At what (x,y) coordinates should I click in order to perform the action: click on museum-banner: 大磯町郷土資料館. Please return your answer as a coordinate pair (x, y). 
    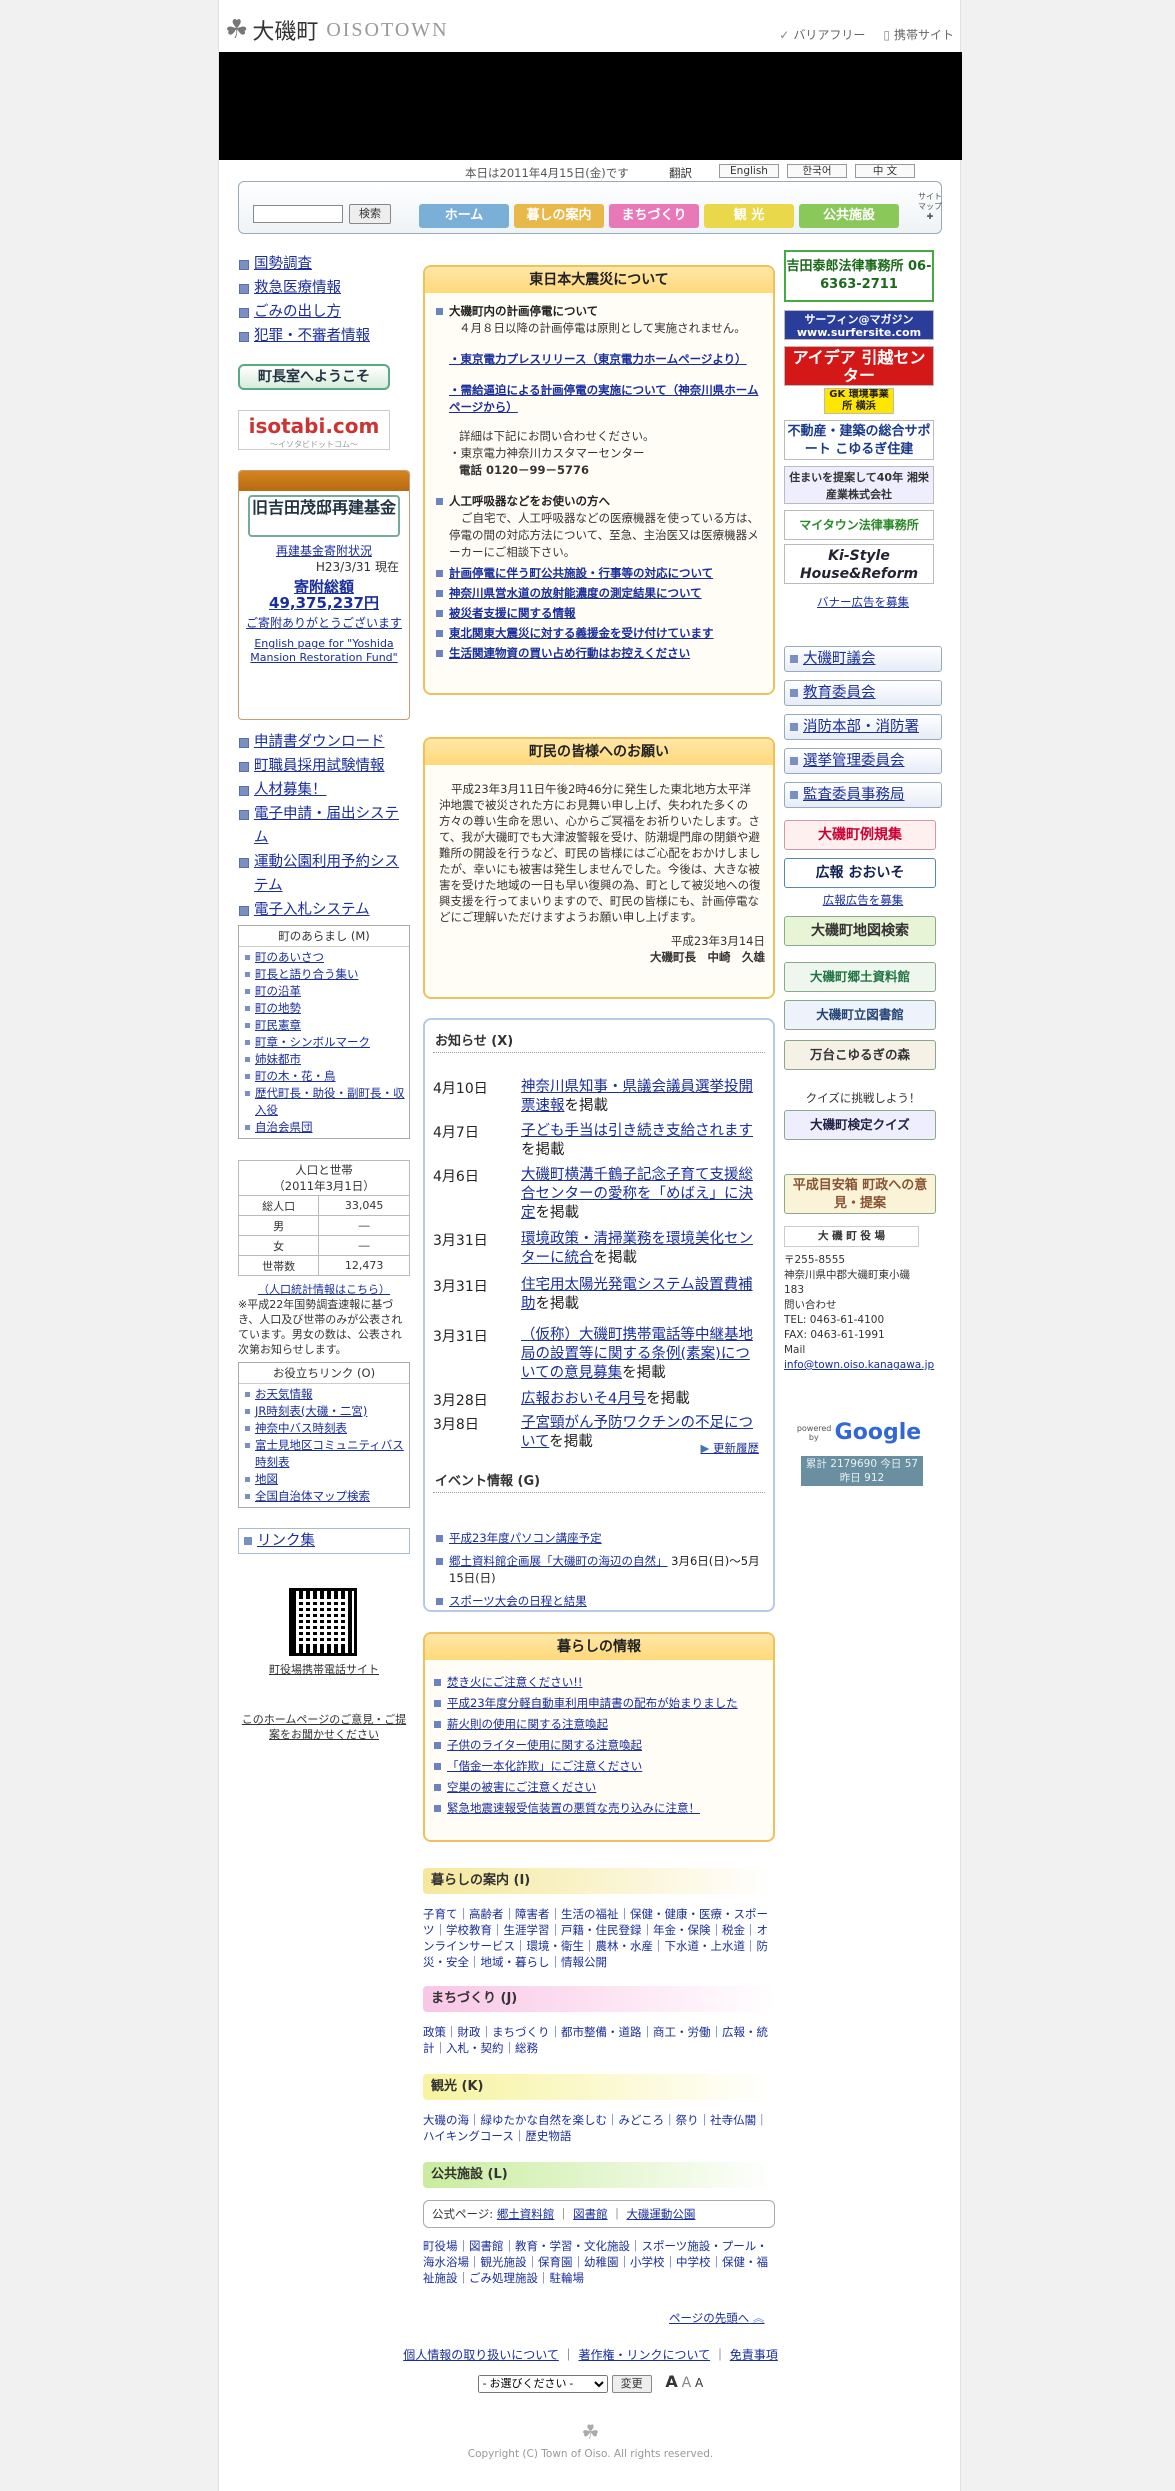
    Looking at the image, I should click on (860, 977).